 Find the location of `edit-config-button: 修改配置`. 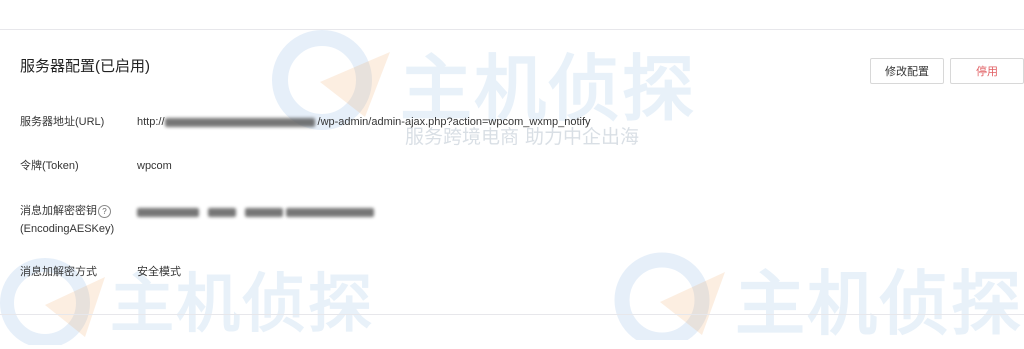

edit-config-button: 修改配置 is located at coordinates (907, 71).